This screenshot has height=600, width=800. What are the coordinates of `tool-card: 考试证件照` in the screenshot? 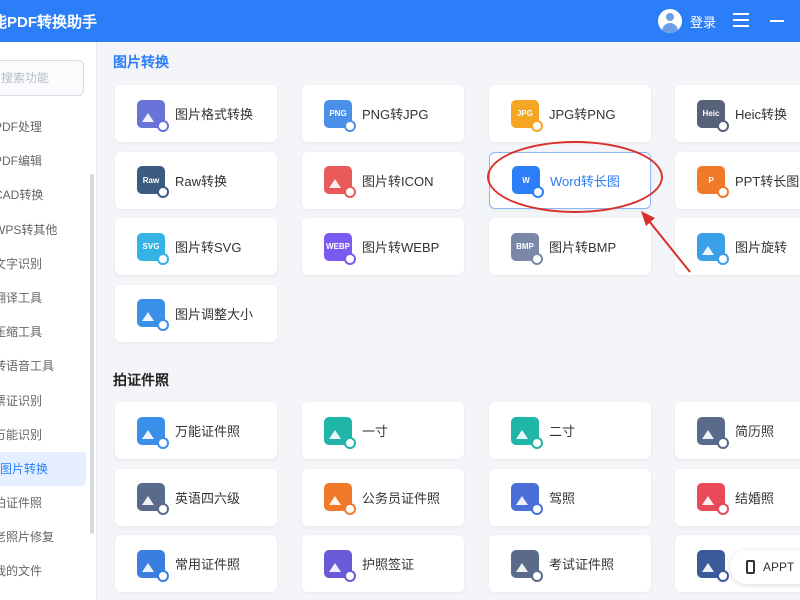 It's located at (570, 563).